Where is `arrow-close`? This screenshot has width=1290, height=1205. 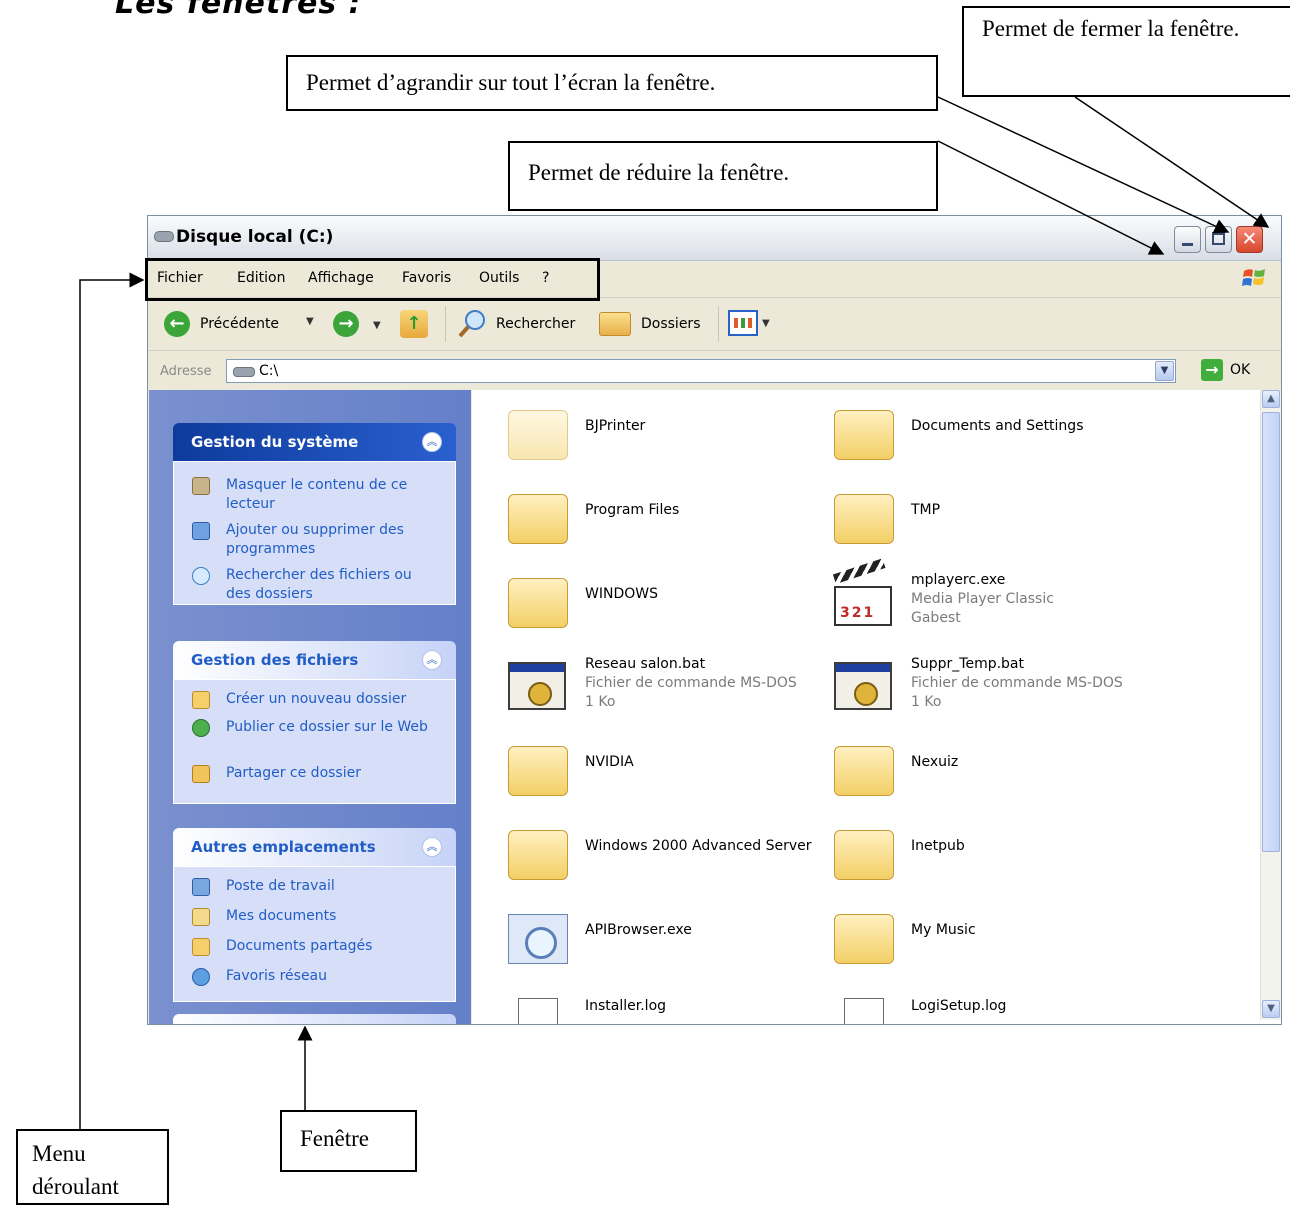
arrow-close is located at coordinates (1172, 162).